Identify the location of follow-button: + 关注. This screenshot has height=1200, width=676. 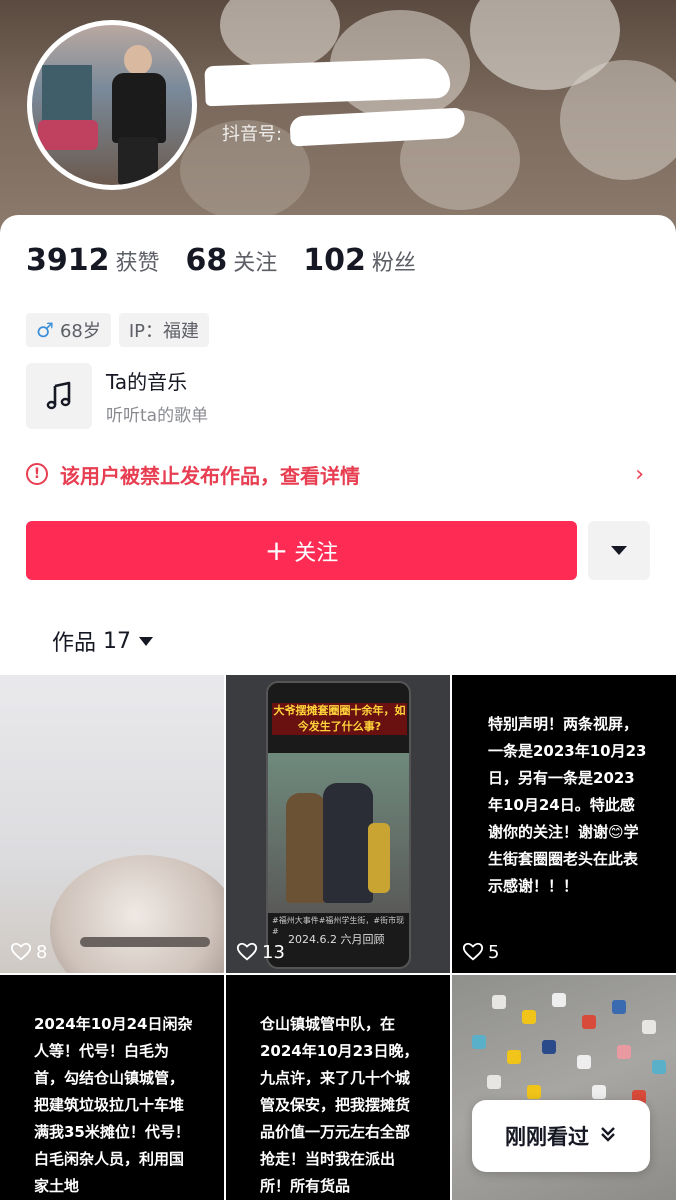
(301, 550).